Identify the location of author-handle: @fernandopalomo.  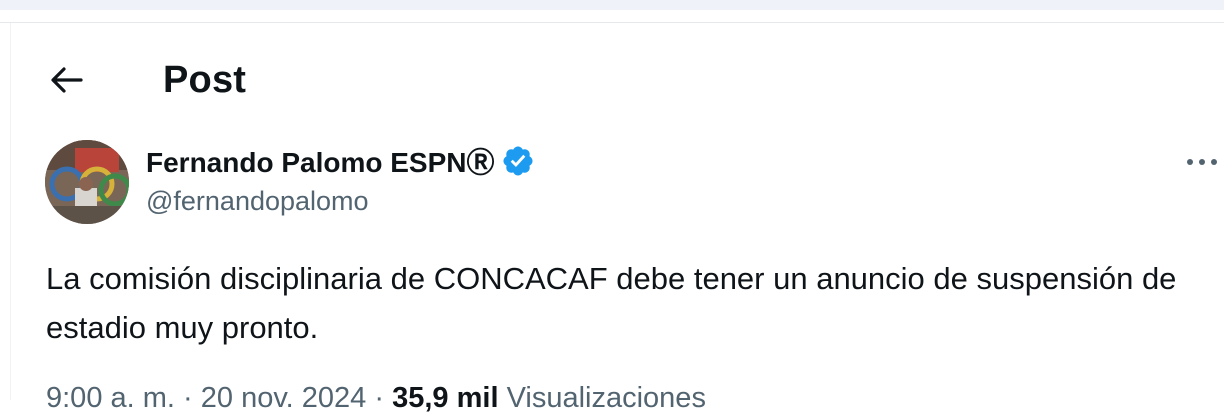
(257, 201).